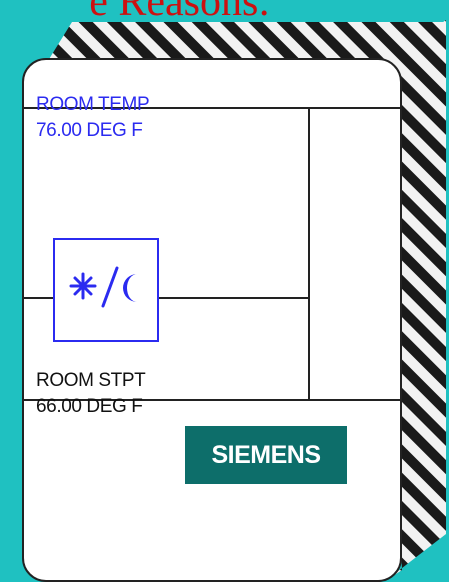 The height and width of the screenshot is (582, 449). I want to click on room-setpoint-display: ROOM STPT 66.00 DEG F, so click(91, 394).